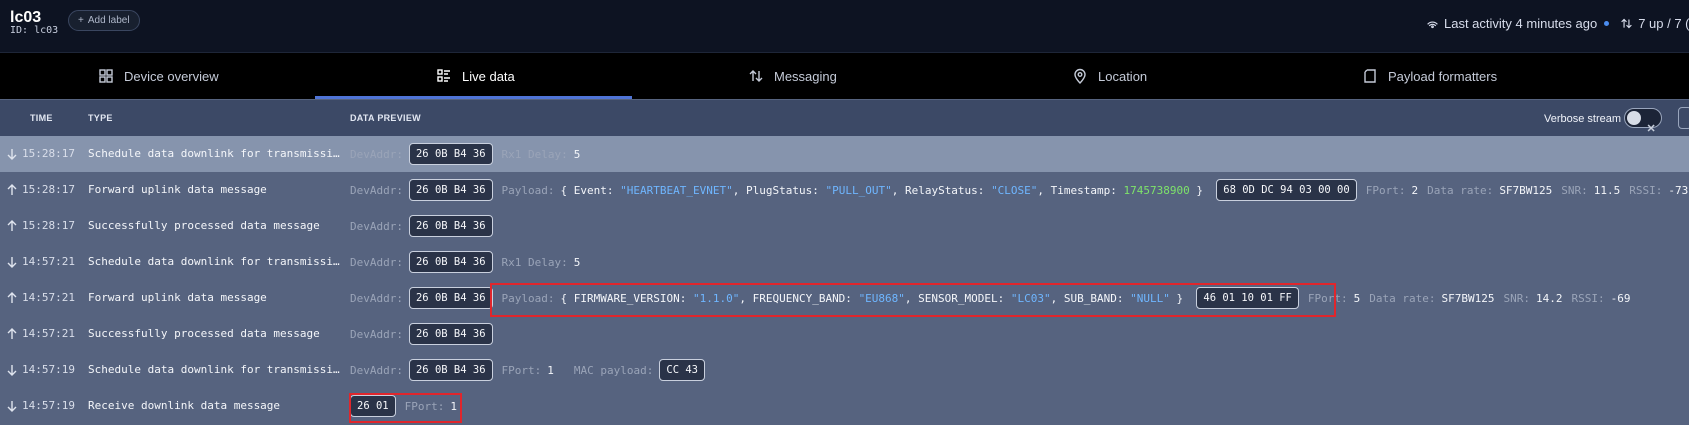 The image size is (1689, 425). What do you see at coordinates (1521, 23) in the screenshot?
I see `last-activity: Last activity 4 minutes ago` at bounding box center [1521, 23].